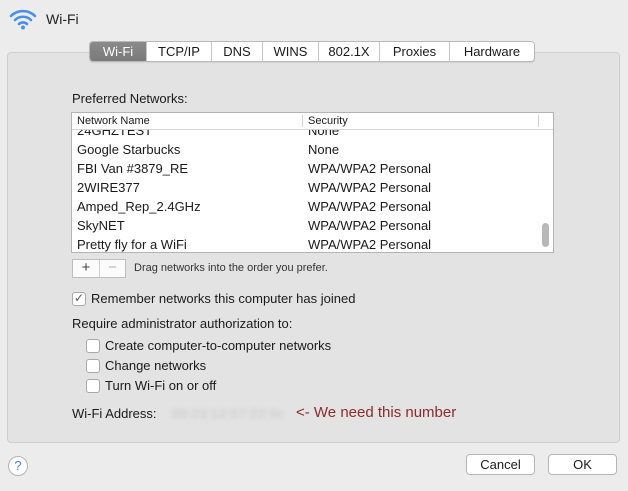 The width and height of the screenshot is (628, 491). Describe the element at coordinates (129, 149) in the screenshot. I see `network-name-cell: Google Starbucks` at that location.